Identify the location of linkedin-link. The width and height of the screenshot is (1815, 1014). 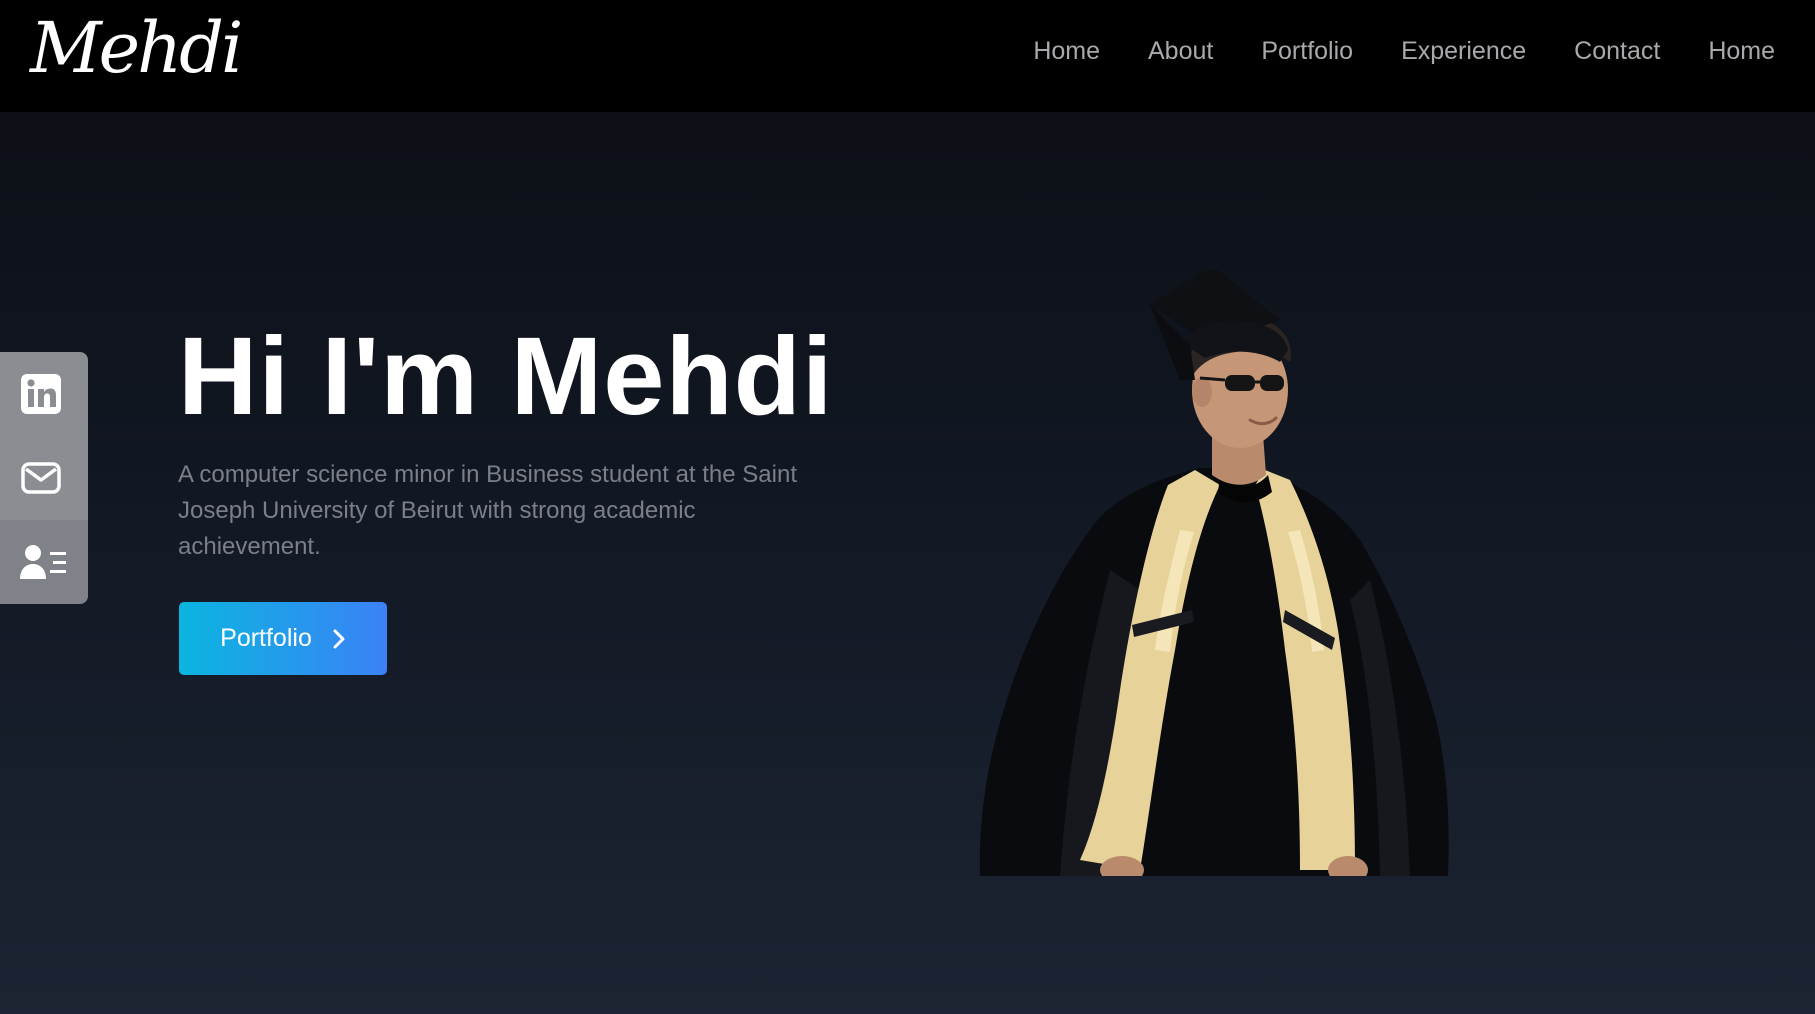
(44, 394).